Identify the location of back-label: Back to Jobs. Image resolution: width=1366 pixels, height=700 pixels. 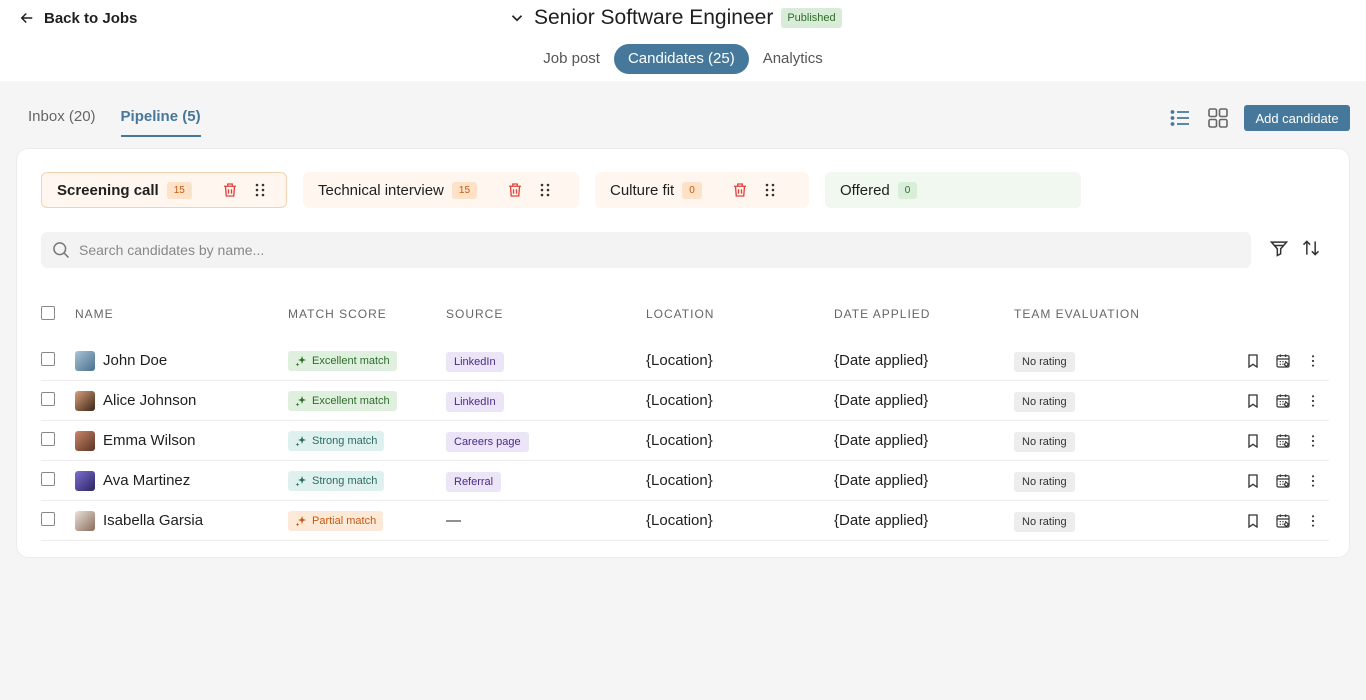
(91, 18).